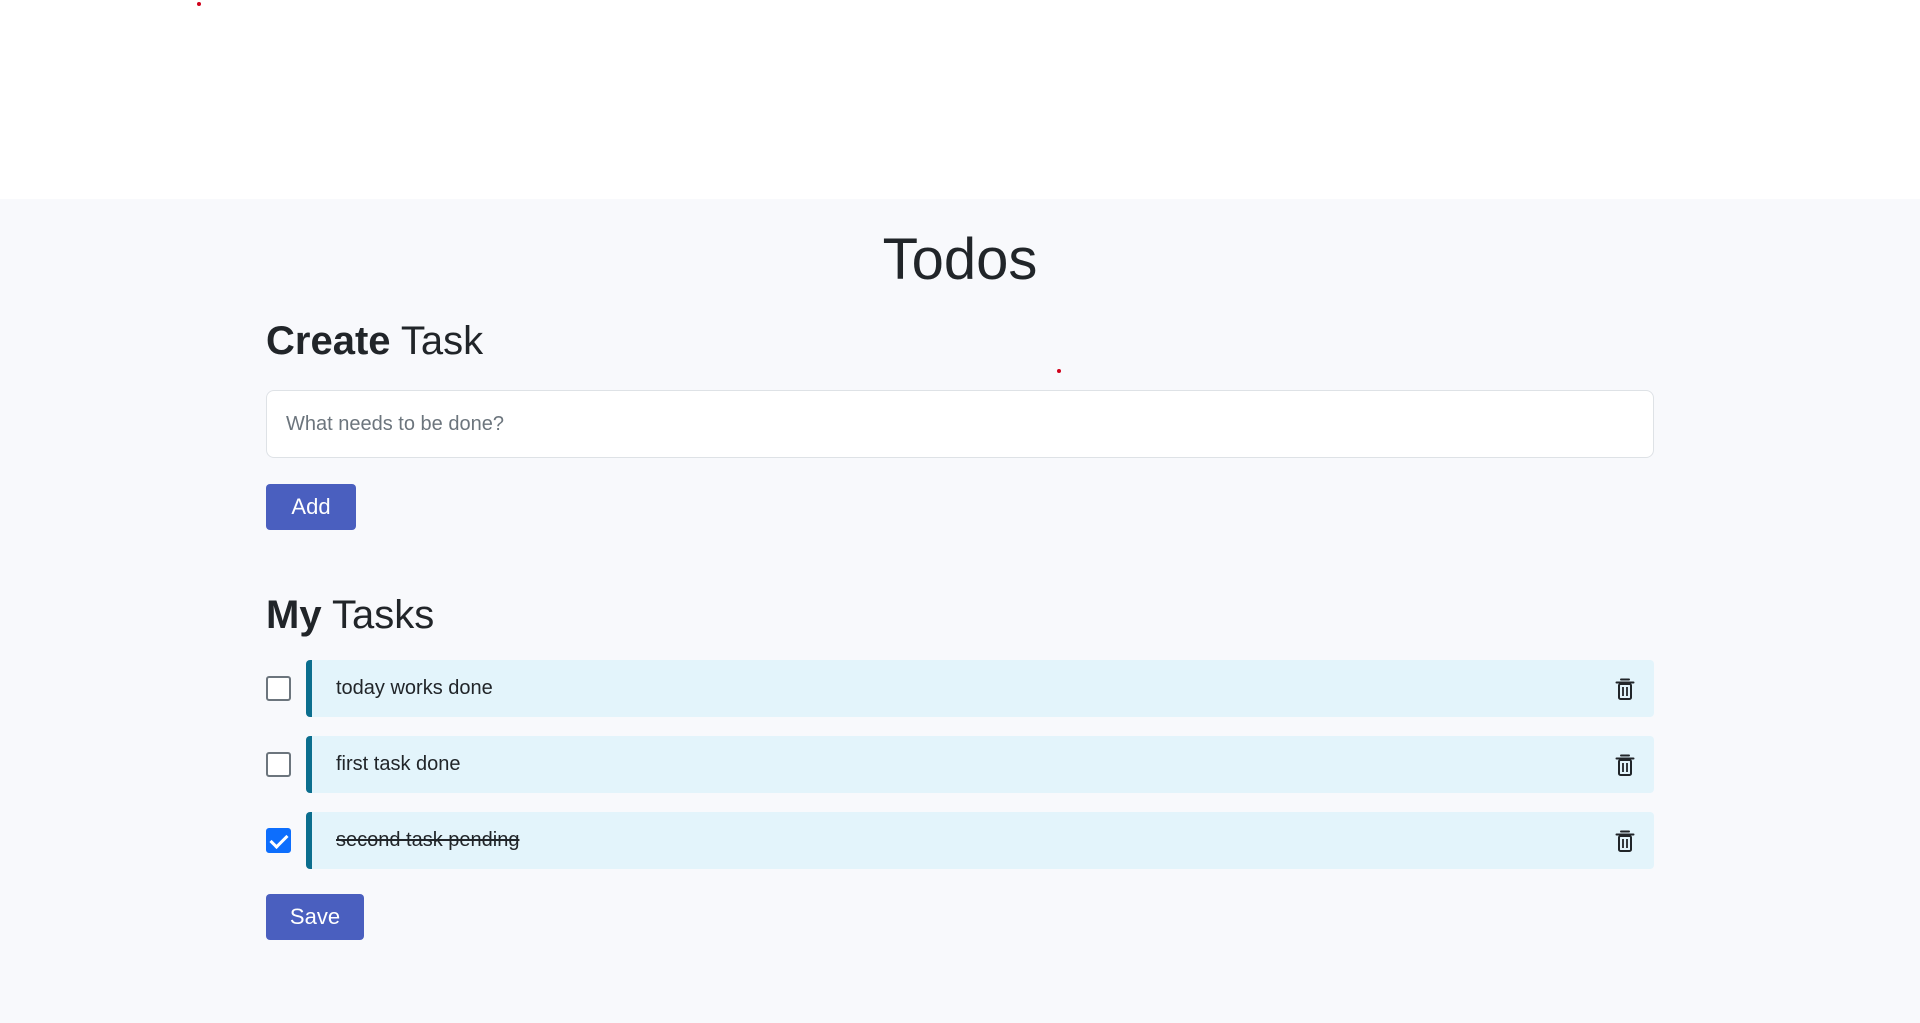  I want to click on task-row: first task done, so click(960, 764).